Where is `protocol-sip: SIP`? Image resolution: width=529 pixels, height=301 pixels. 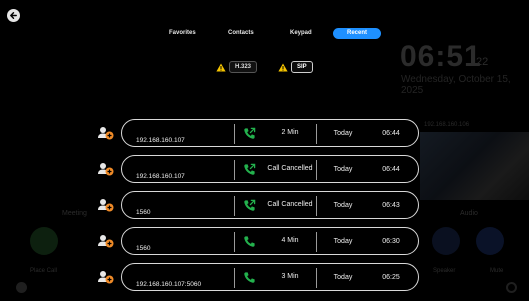
protocol-sip: SIP is located at coordinates (295, 67).